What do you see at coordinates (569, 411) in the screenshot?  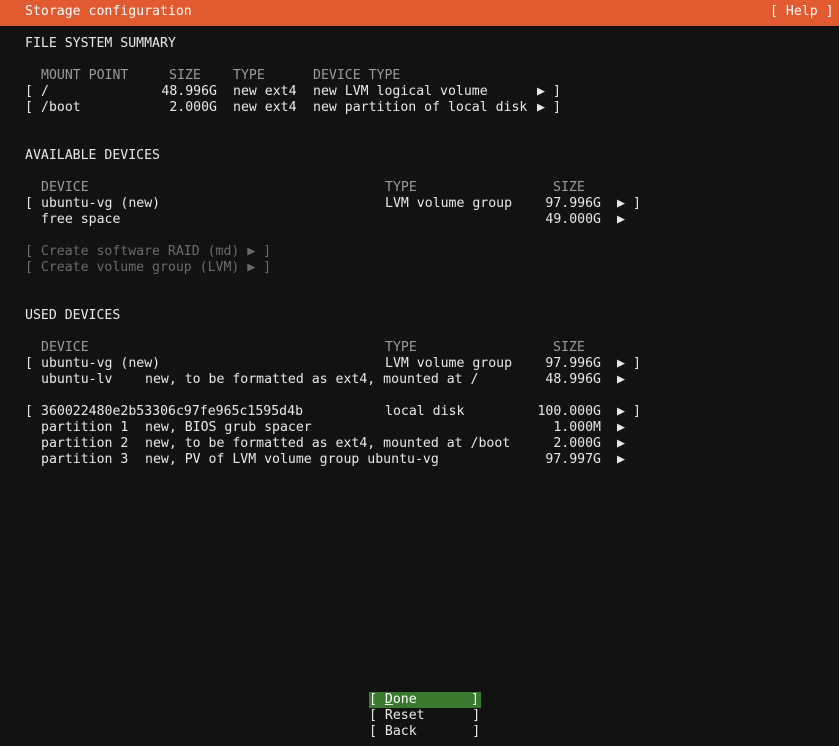 I see `size: 100.000G` at bounding box center [569, 411].